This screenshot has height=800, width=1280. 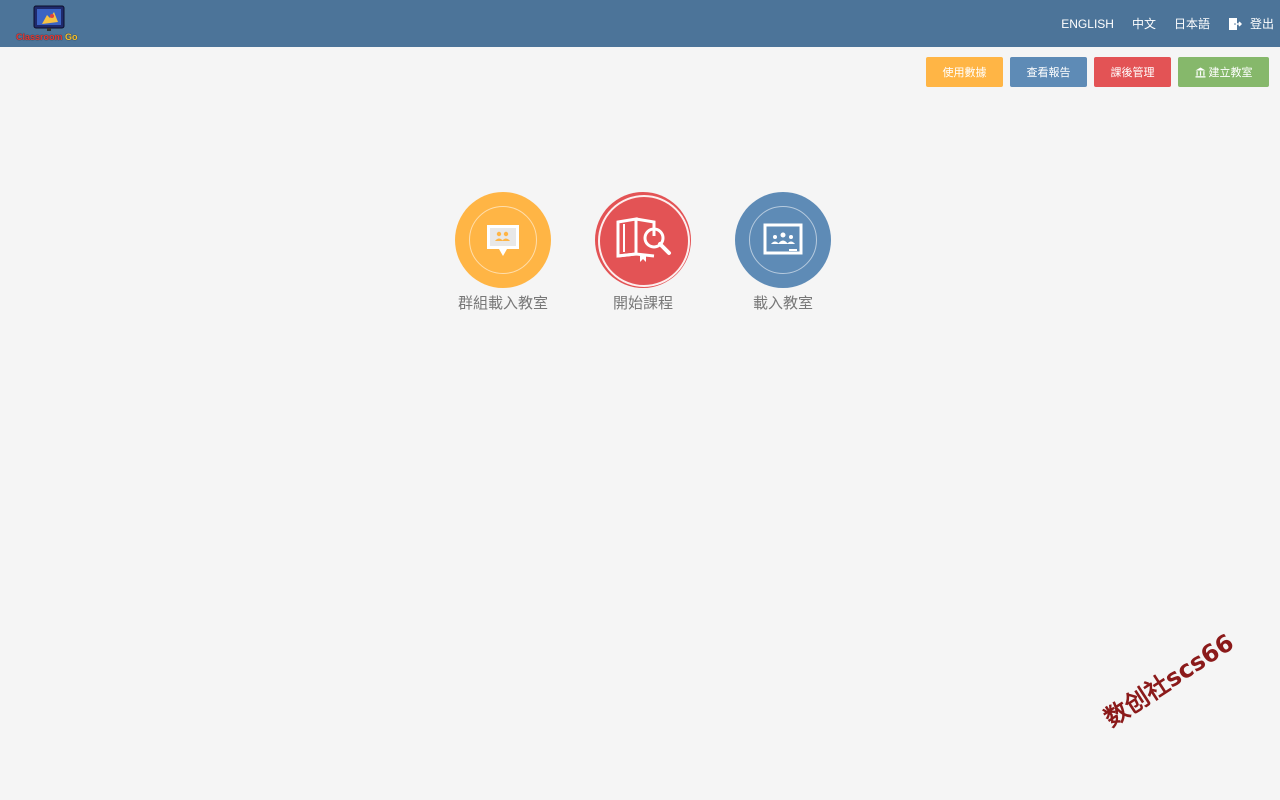 I want to click on header-nav: ENGLISH 中文 日本語 登出, so click(x=1158, y=23).